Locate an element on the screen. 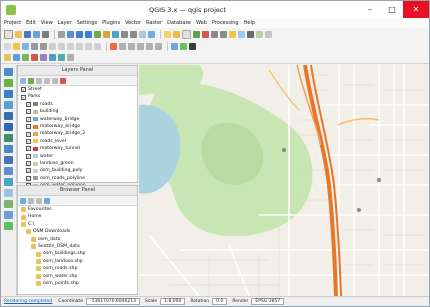  menu-processing: Processing is located at coordinates (225, 23).